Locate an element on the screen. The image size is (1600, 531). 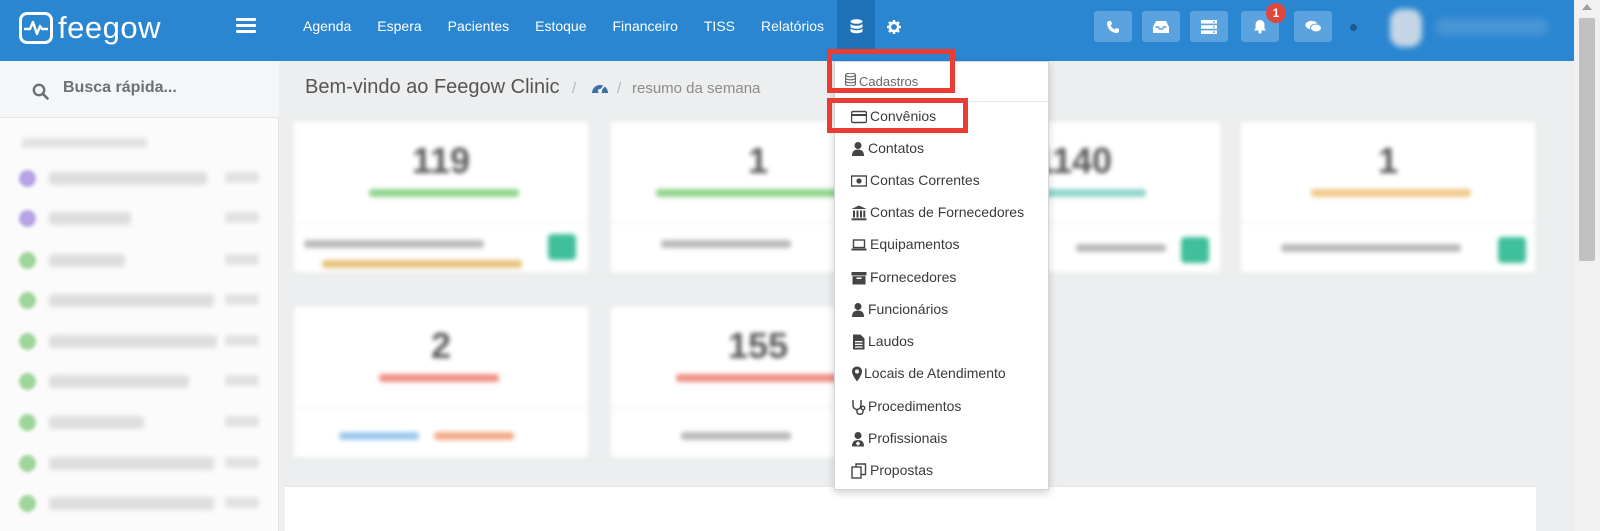
menu-item-funcionarios: Funcionários is located at coordinates (941, 310).